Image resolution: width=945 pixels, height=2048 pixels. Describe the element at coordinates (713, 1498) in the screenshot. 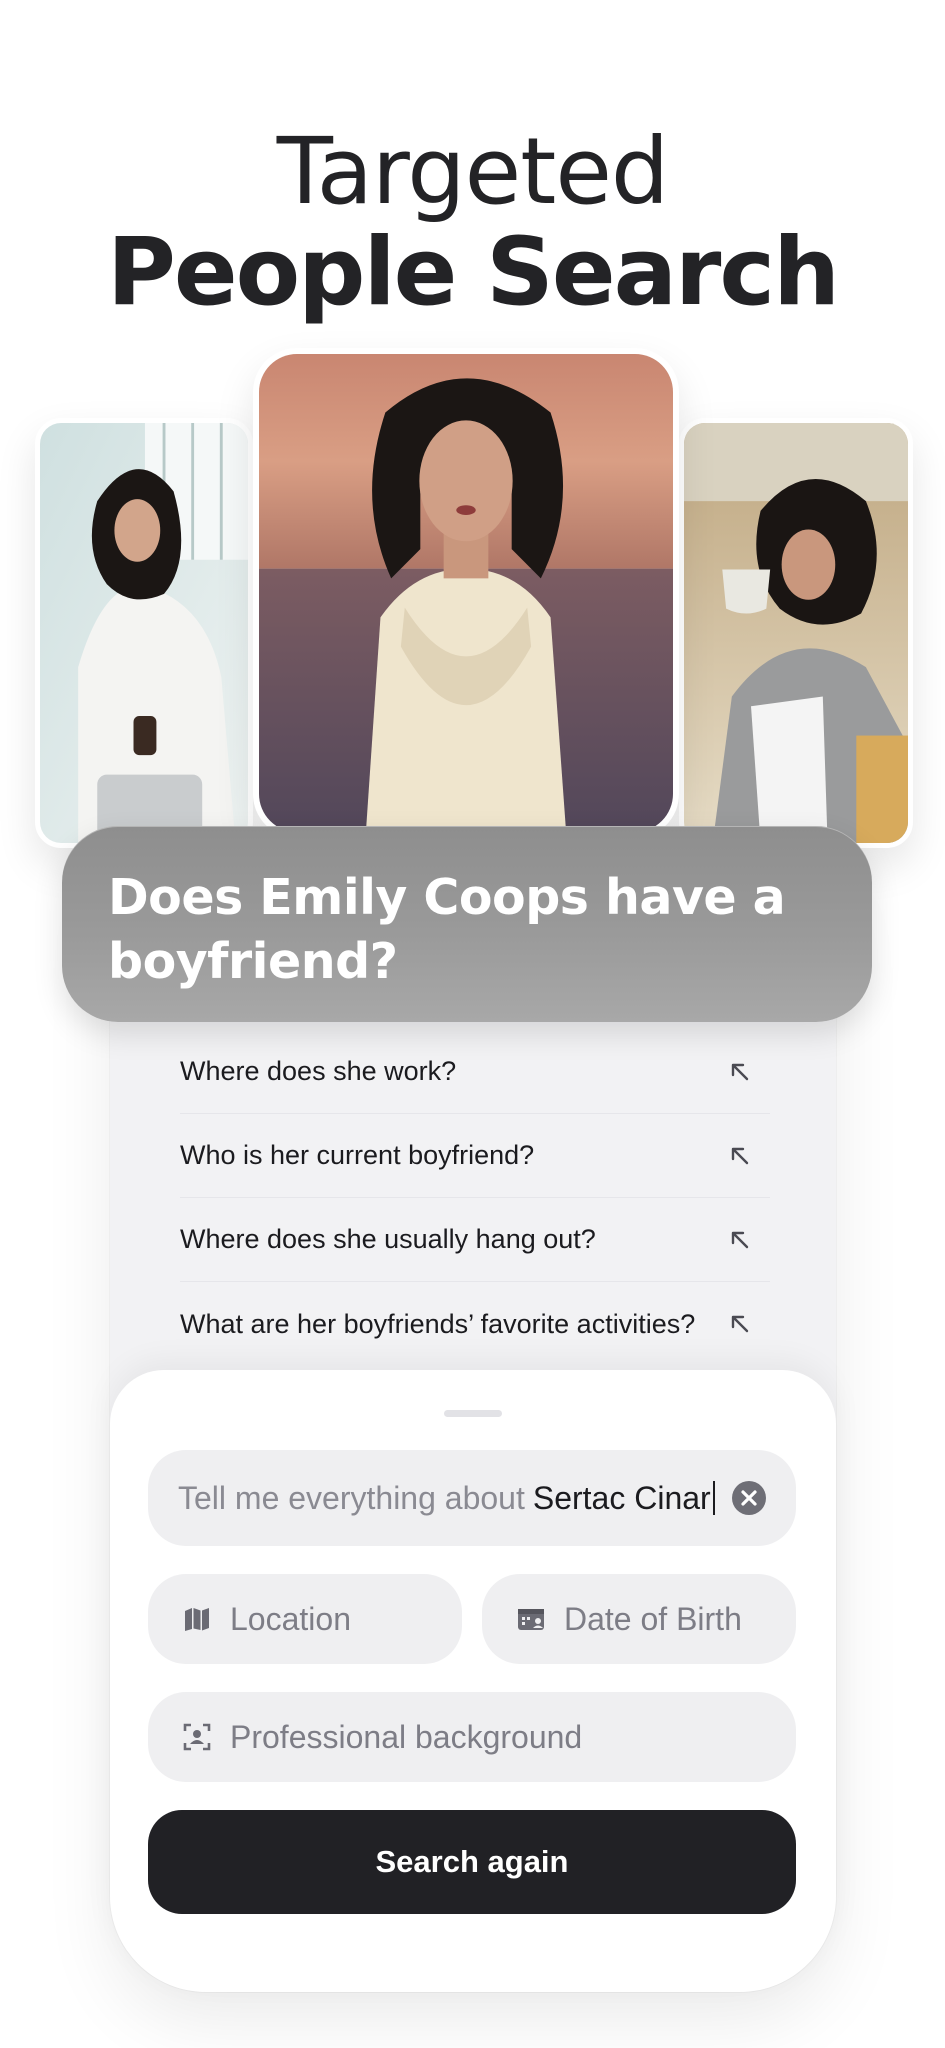

I see `text-caret` at that location.